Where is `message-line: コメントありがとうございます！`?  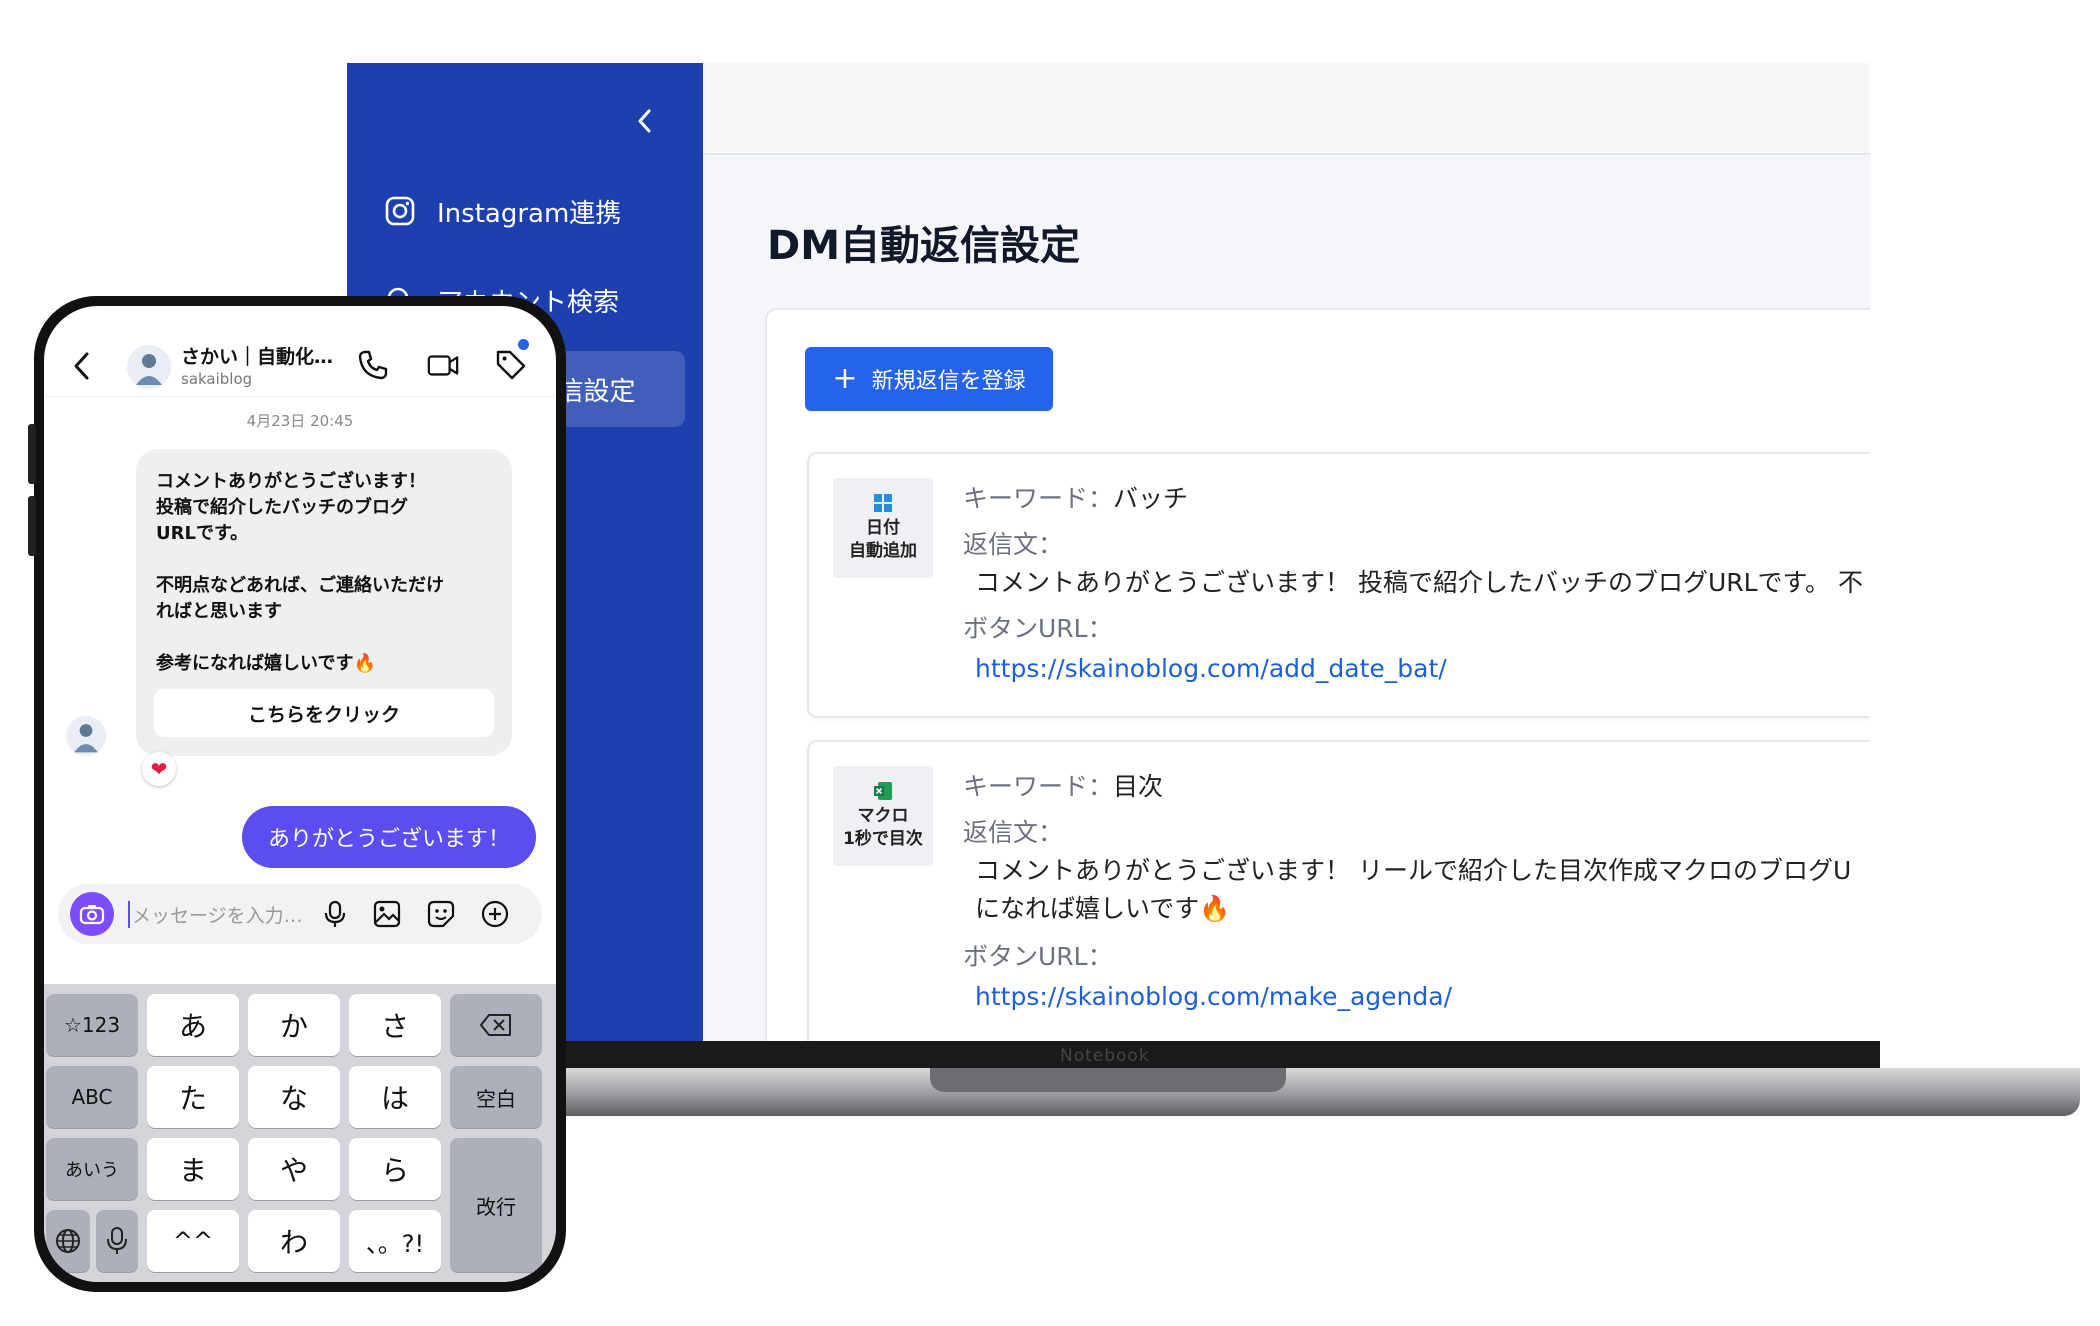 message-line: コメントありがとうございます！ is located at coordinates (291, 481).